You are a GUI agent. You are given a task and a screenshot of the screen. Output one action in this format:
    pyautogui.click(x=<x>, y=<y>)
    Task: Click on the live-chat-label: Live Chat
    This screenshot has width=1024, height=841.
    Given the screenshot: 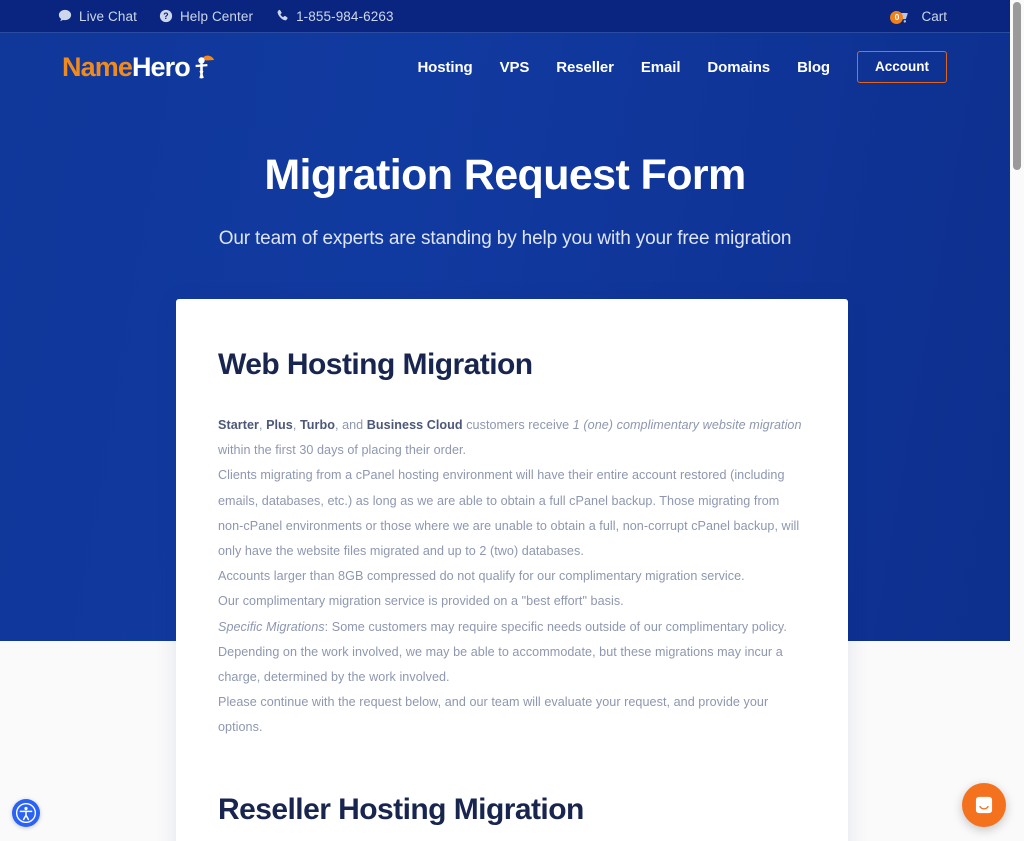 What is the action you would take?
    pyautogui.click(x=108, y=16)
    